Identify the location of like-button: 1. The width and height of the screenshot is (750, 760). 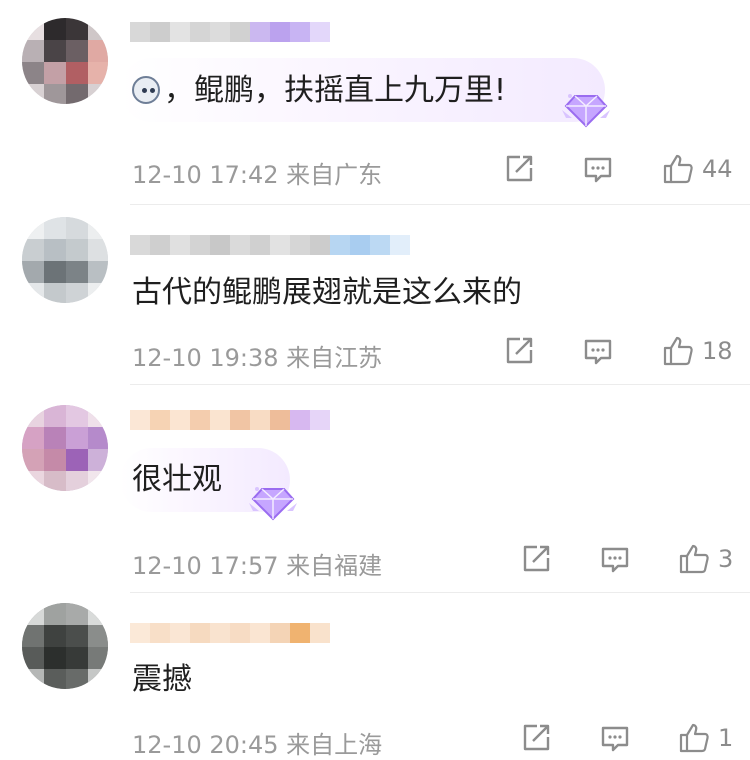
(705, 738).